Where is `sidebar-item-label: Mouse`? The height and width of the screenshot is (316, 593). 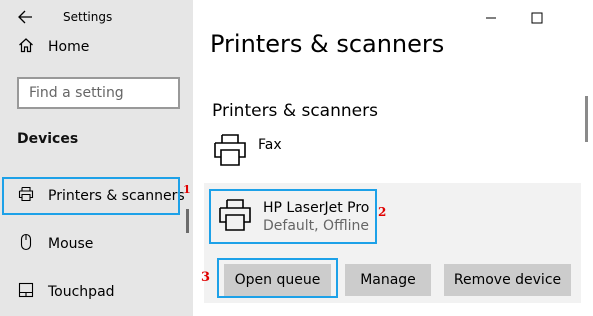 sidebar-item-label: Mouse is located at coordinates (71, 244).